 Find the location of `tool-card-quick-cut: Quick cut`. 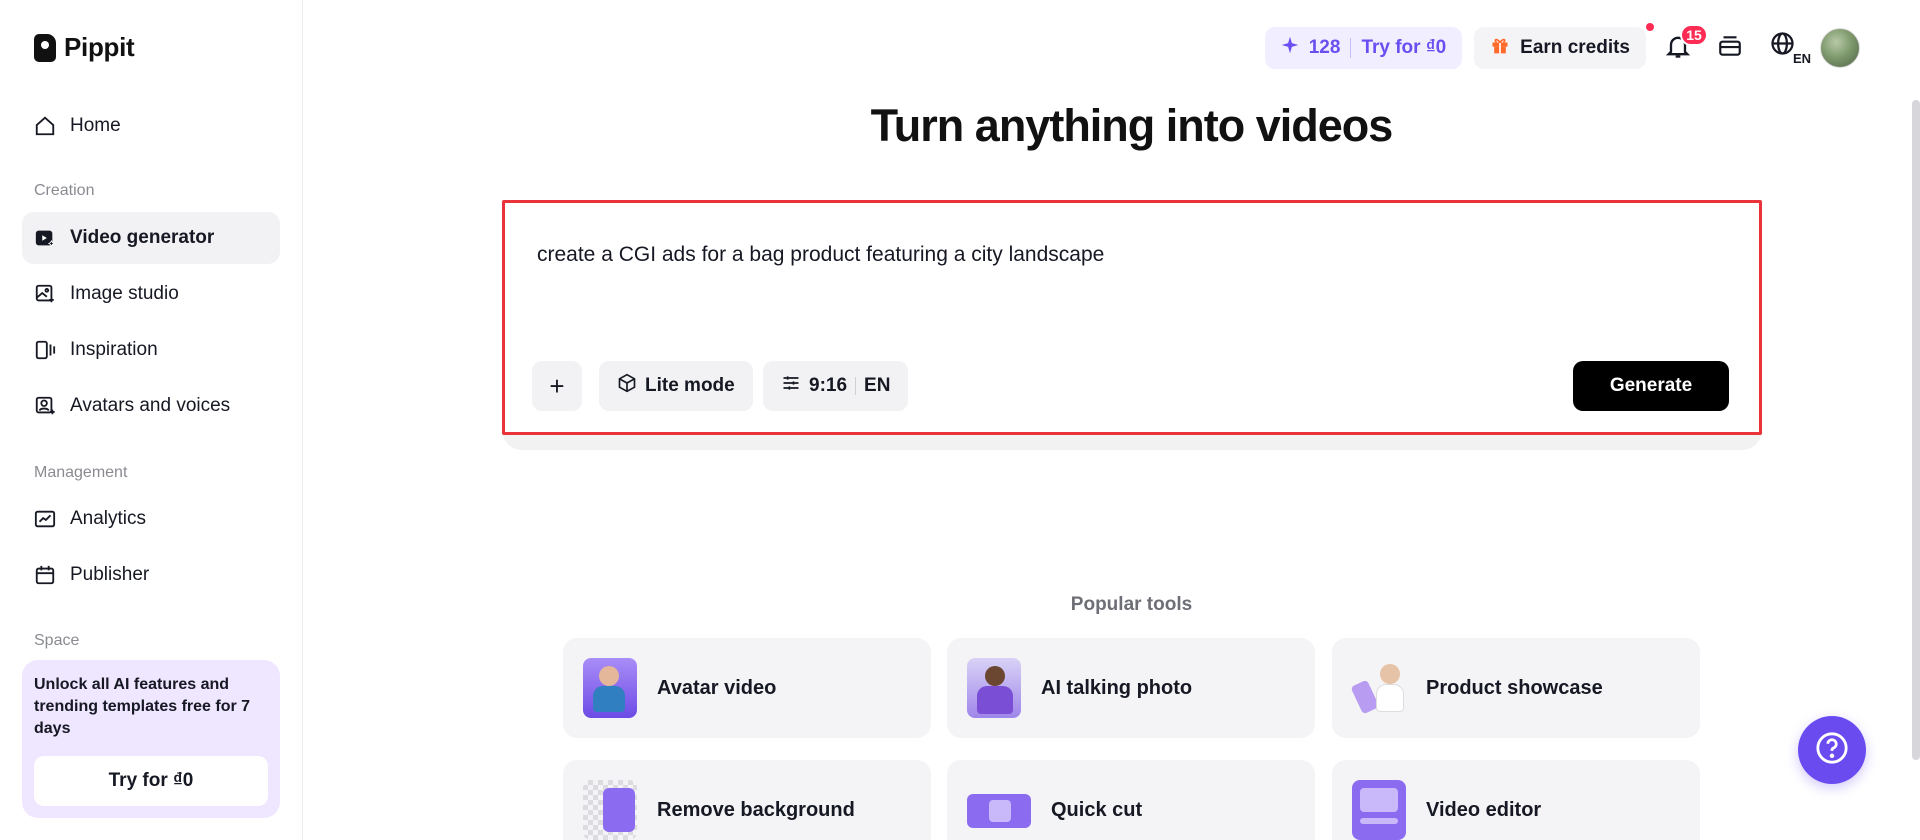

tool-card-quick-cut: Quick cut is located at coordinates (1131, 800).